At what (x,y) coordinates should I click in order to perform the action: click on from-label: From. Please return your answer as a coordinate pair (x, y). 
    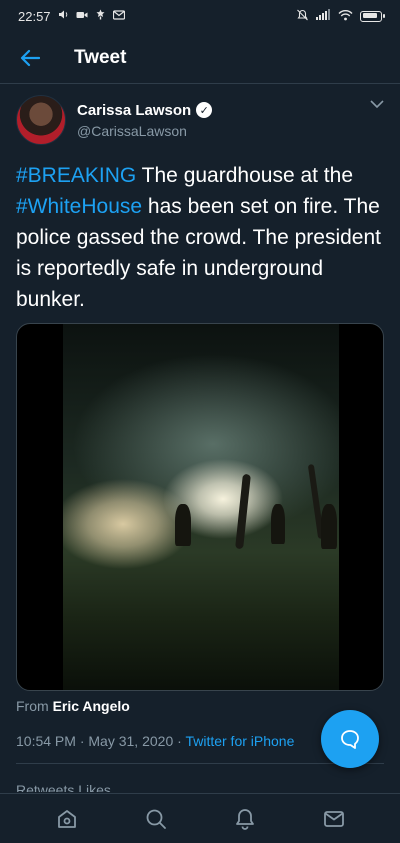
    Looking at the image, I should click on (34, 706).